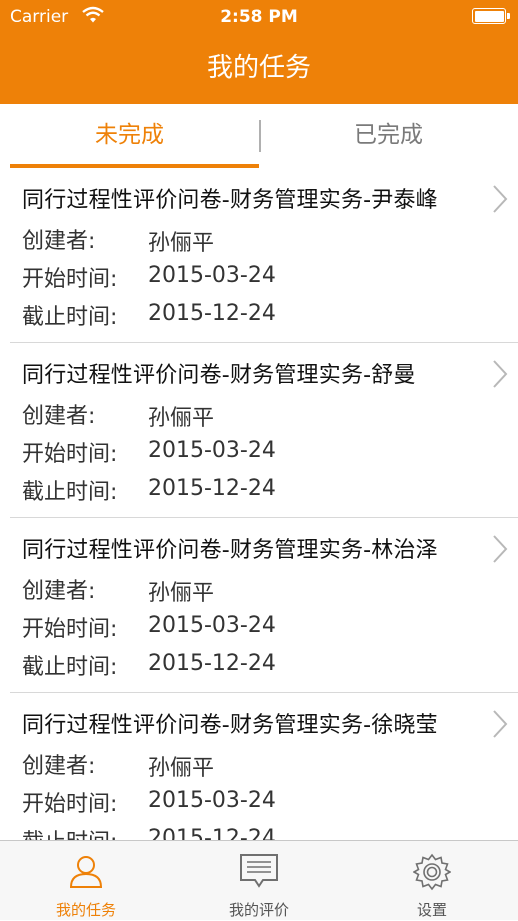 The width and height of the screenshot is (518, 921). Describe the element at coordinates (230, 550) in the screenshot. I see `task-title: 同行过程性评价问卷-财务管理实务-林治泽` at that location.